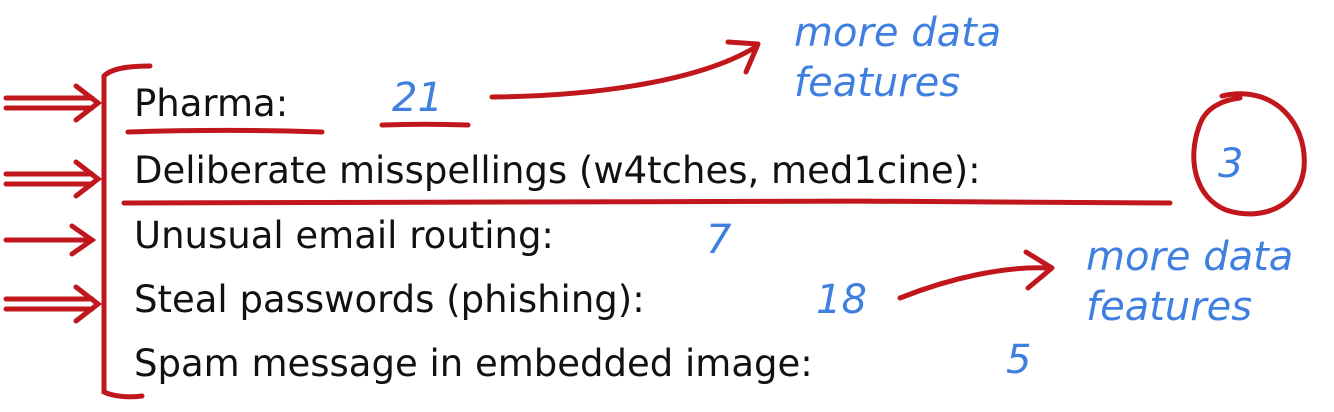 This screenshot has height=412, width=1334. Describe the element at coordinates (1231, 164) in the screenshot. I see `count-misspellings: 3` at that location.